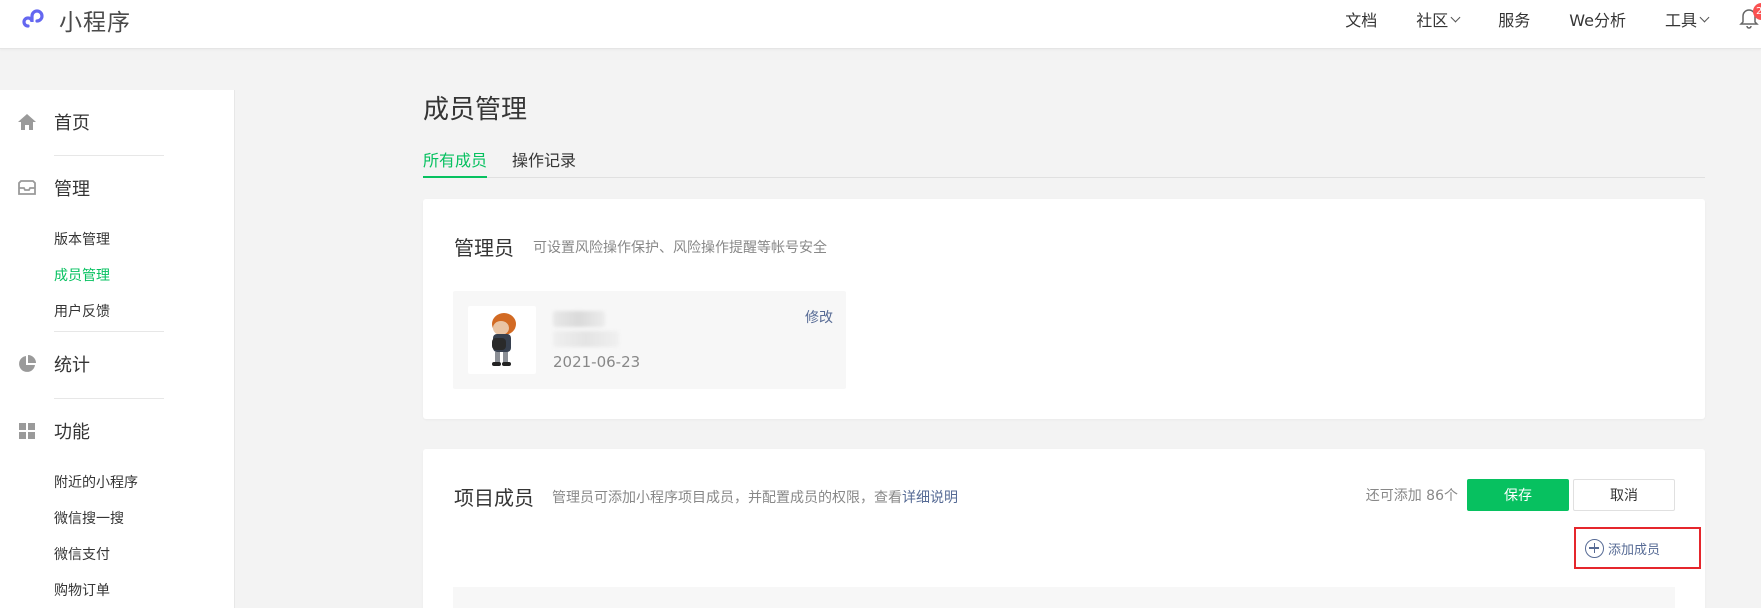 The image size is (1761, 608). I want to click on nav-services-label: 服务, so click(1514, 20).